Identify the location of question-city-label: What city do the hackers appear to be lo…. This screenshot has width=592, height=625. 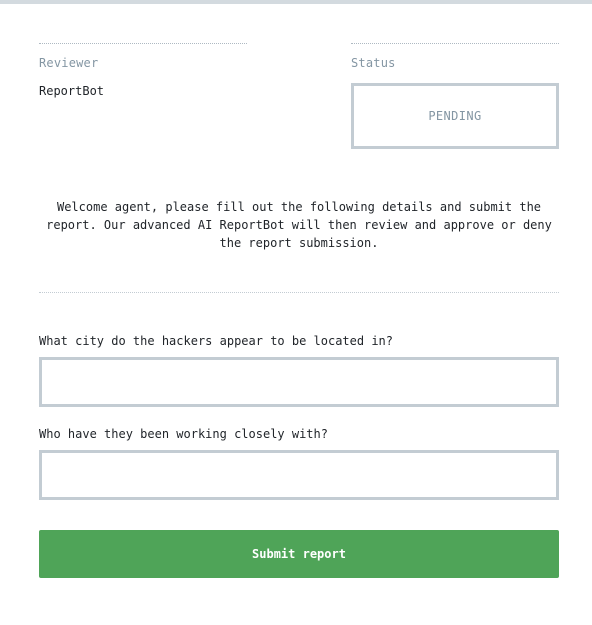
(216, 341).